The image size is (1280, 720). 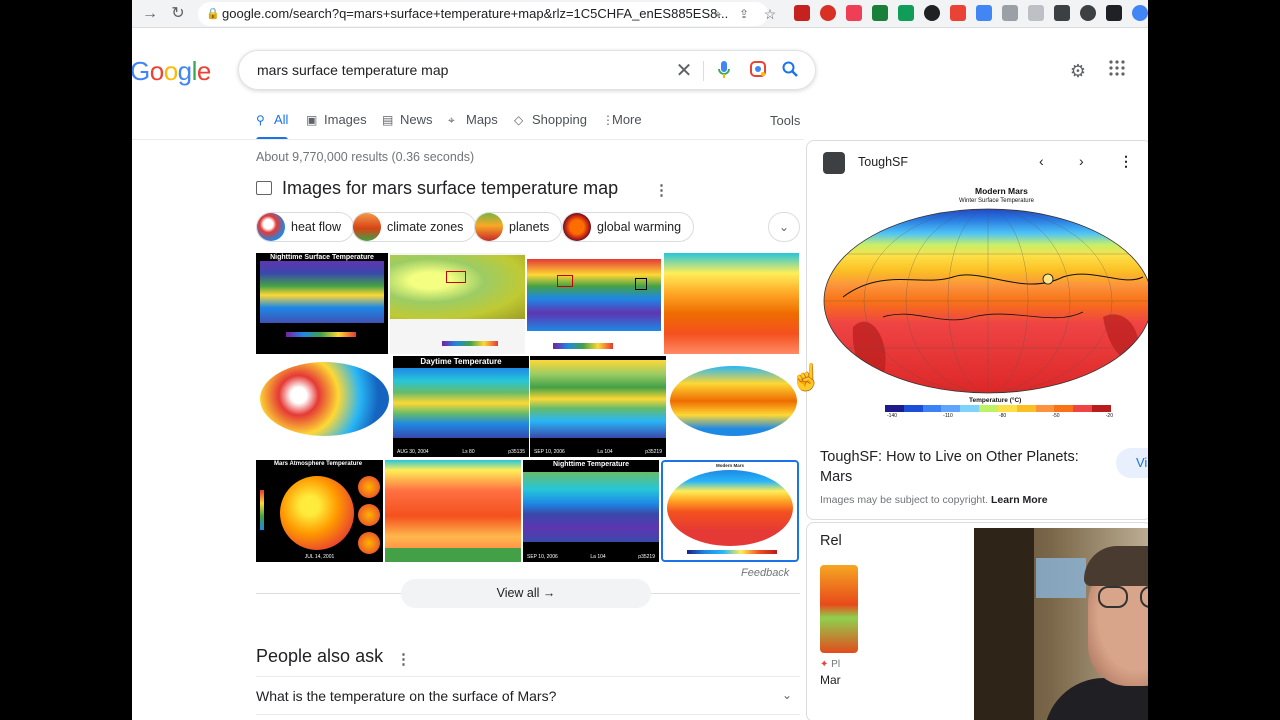 What do you see at coordinates (1132, 463) in the screenshot?
I see `visit-button: Vis` at bounding box center [1132, 463].